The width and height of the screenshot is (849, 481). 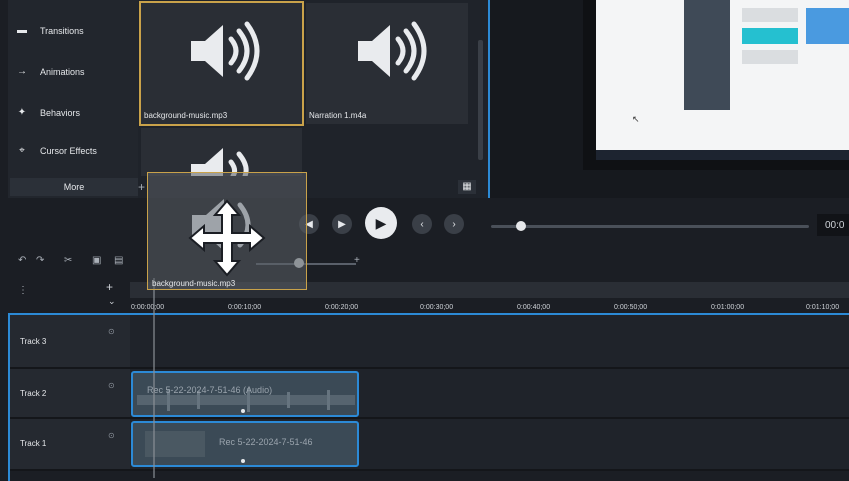 I want to click on canvas-sidebar, so click(x=707, y=55).